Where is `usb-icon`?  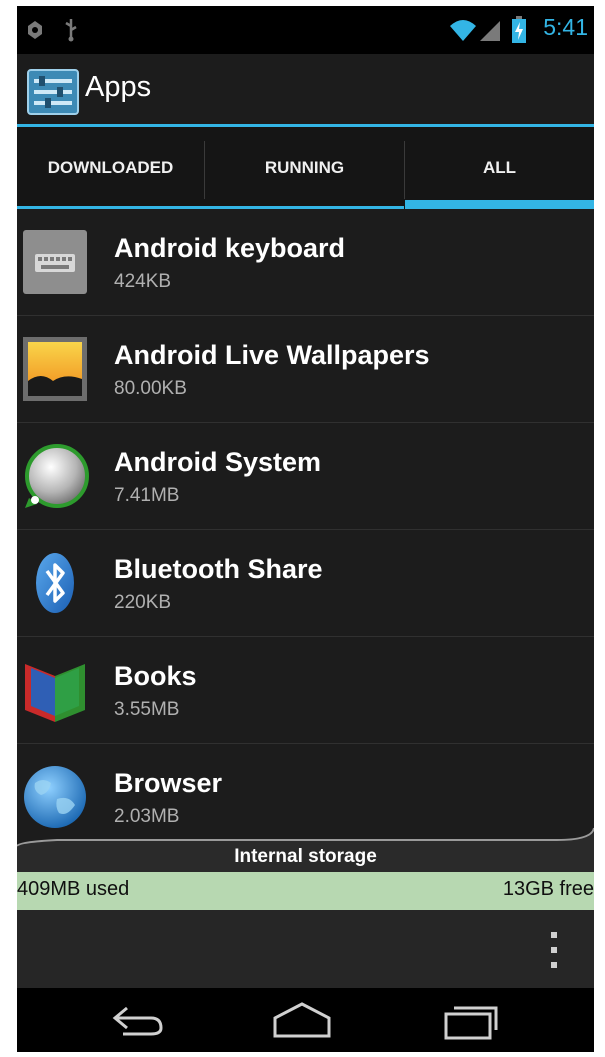 usb-icon is located at coordinates (71, 30).